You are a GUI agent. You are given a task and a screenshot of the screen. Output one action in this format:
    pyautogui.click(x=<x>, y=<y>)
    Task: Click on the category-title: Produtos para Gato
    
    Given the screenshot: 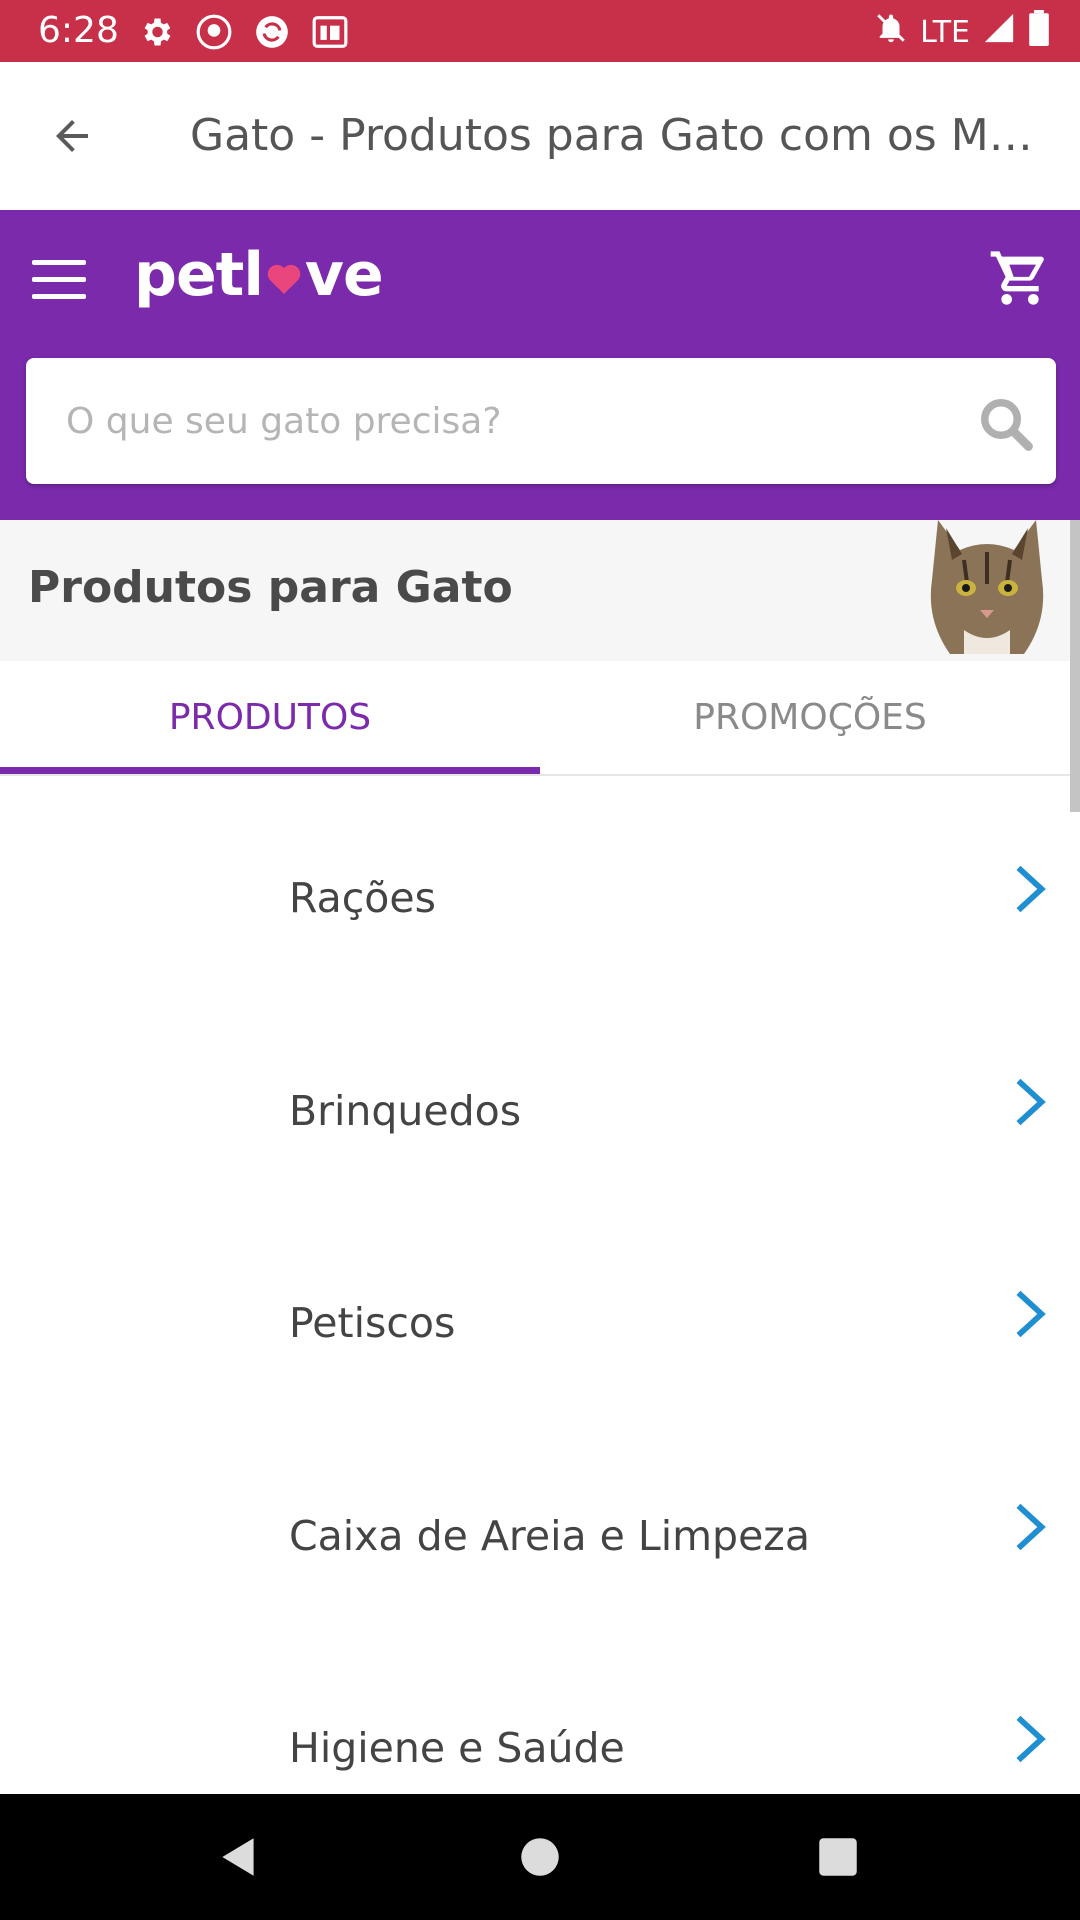 What is the action you would take?
    pyautogui.click(x=270, y=587)
    